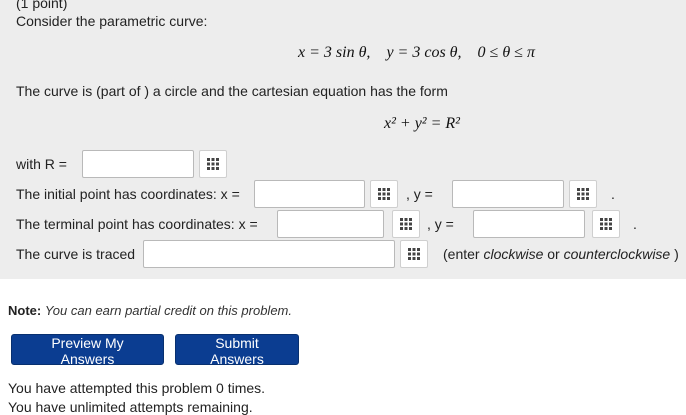  I want to click on terminal-x-equation-editor-button, so click(406, 224).